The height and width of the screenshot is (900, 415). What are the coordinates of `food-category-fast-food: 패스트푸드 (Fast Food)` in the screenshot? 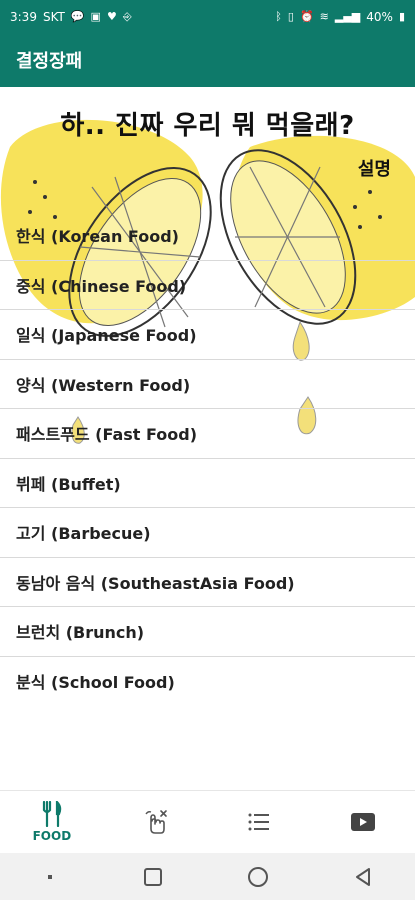 It's located at (207, 434).